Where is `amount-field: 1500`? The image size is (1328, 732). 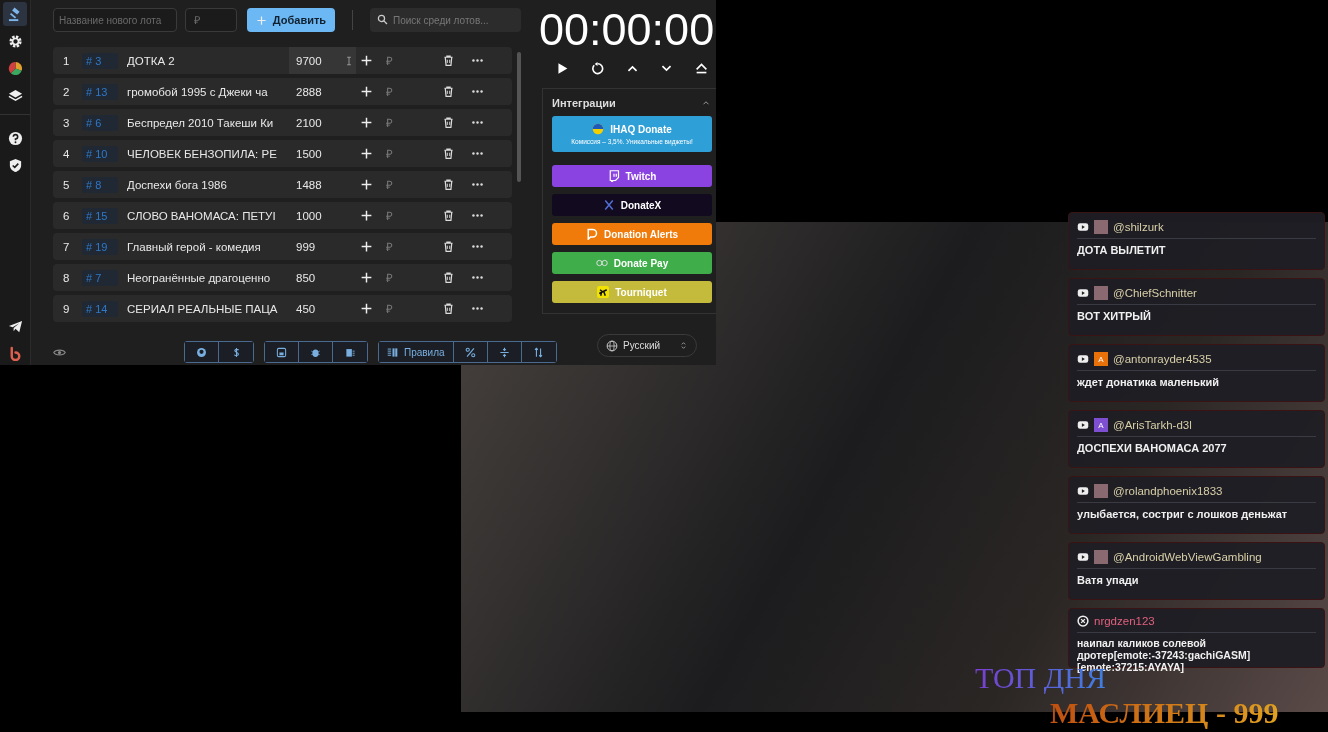
amount-field: 1500 is located at coordinates (322, 153).